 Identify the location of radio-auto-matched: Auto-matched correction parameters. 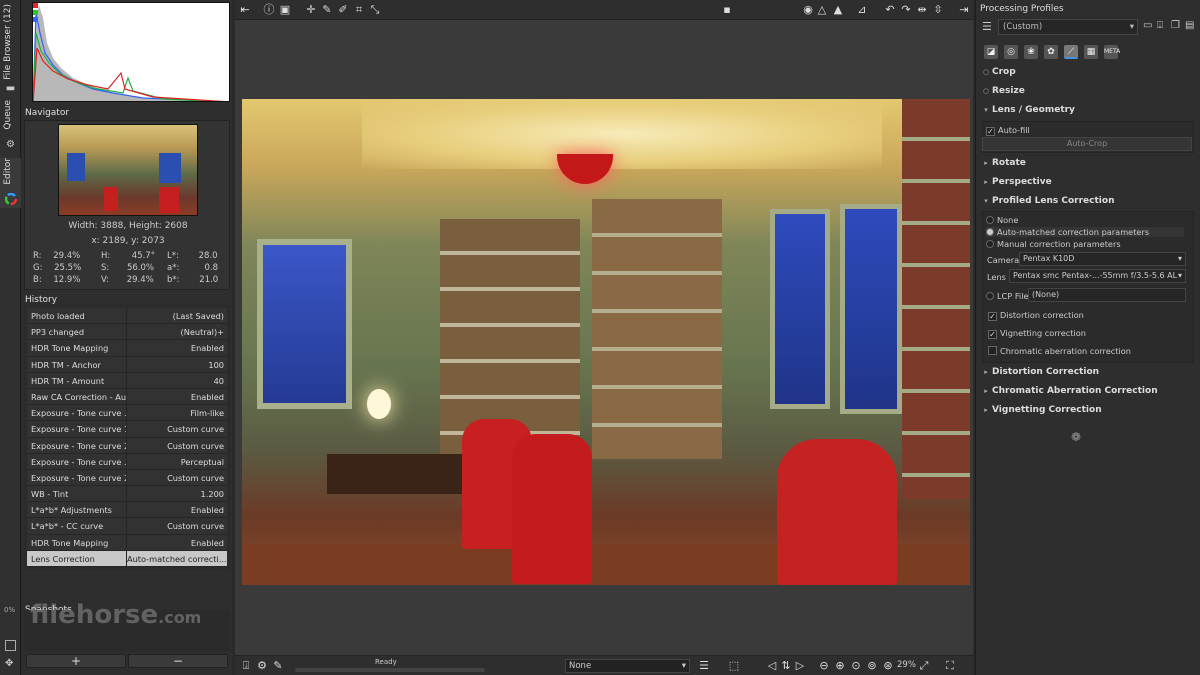
(1085, 232).